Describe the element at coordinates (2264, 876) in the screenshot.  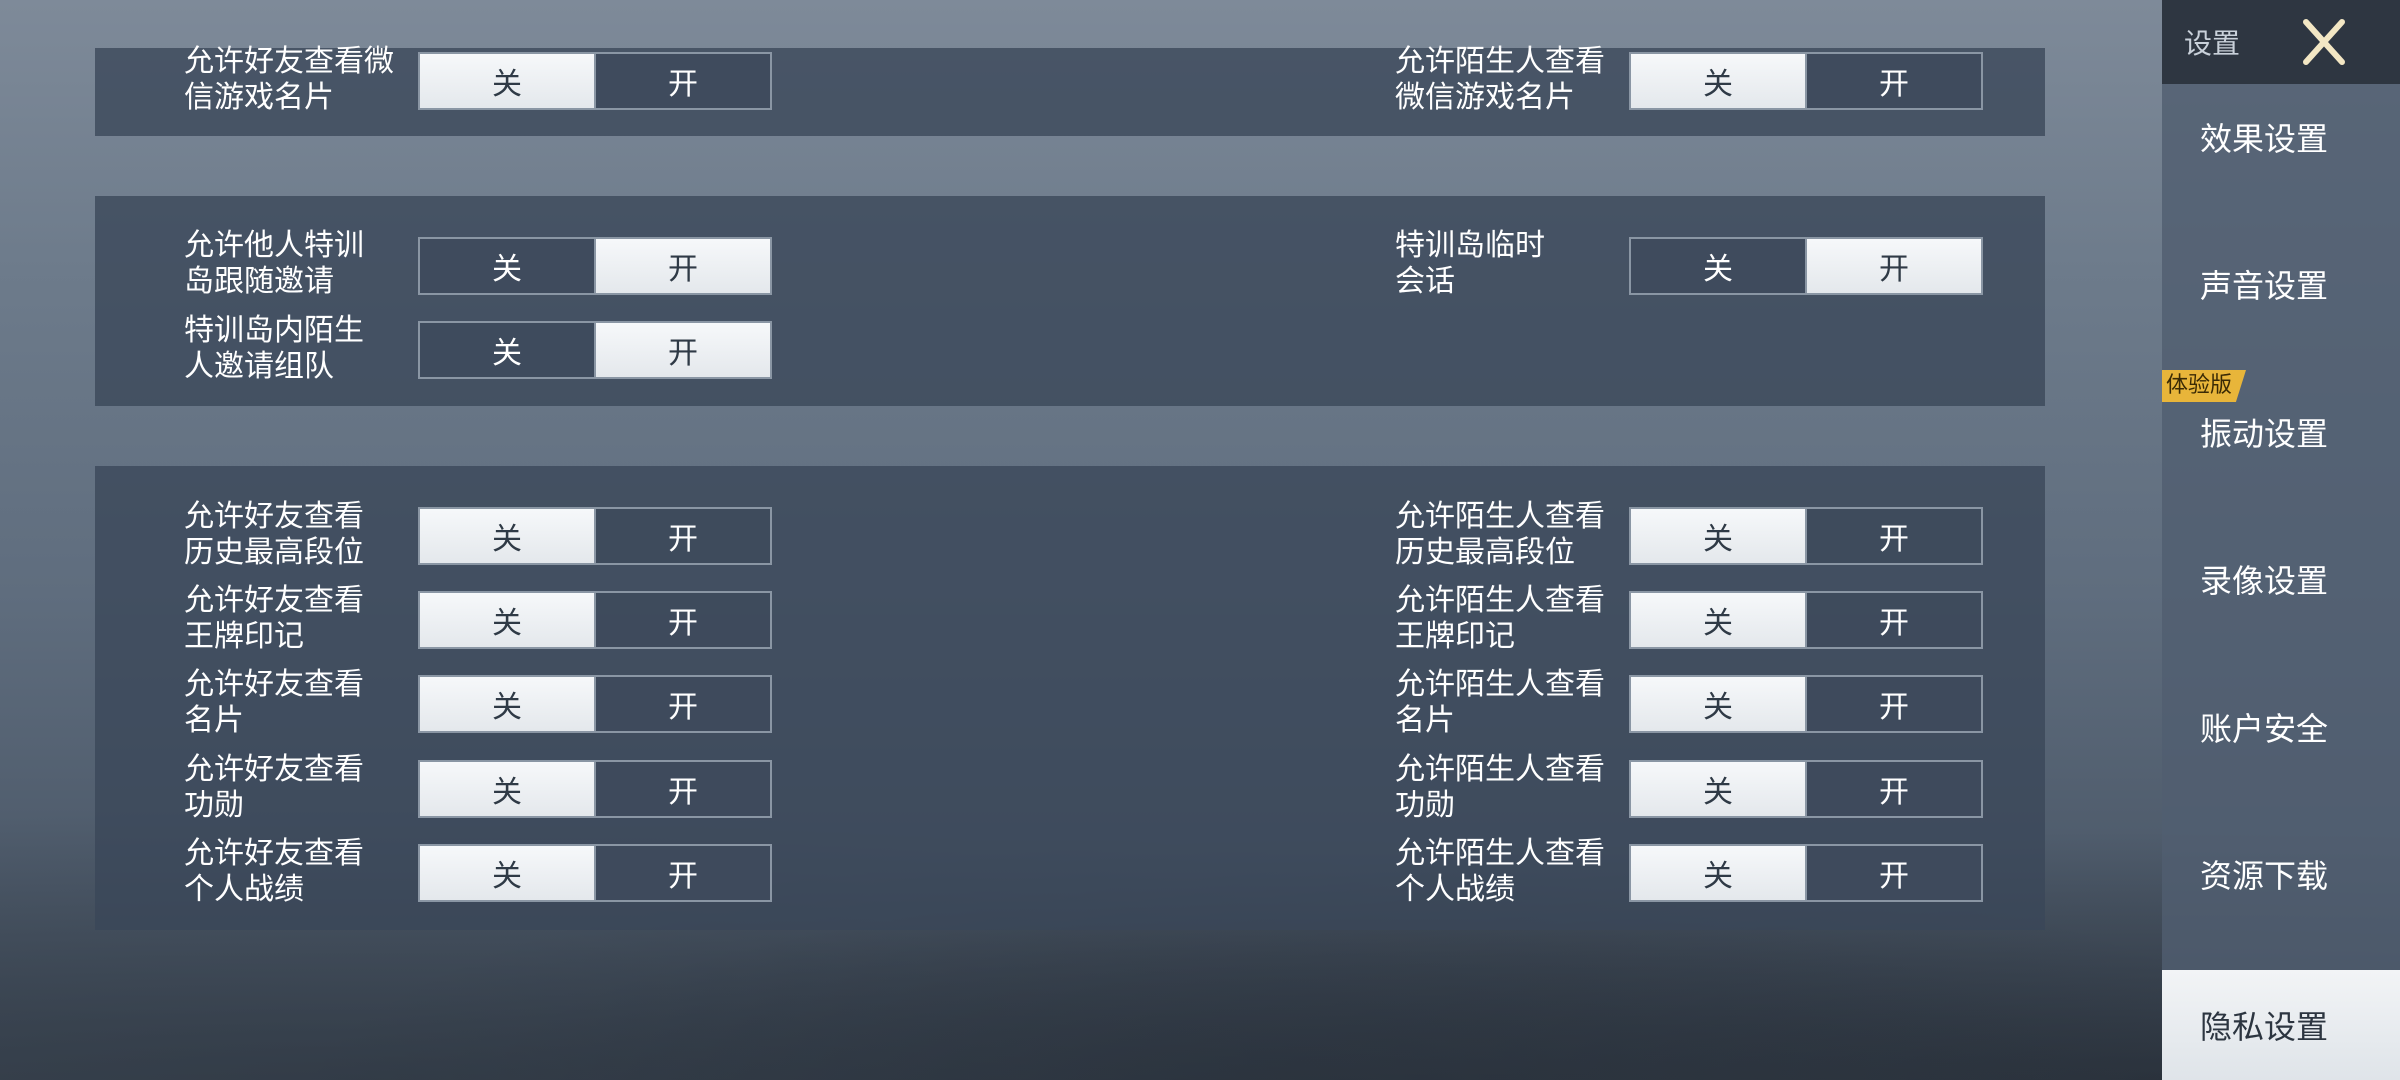
I see `sidebar-item-label: 资源下载` at that location.